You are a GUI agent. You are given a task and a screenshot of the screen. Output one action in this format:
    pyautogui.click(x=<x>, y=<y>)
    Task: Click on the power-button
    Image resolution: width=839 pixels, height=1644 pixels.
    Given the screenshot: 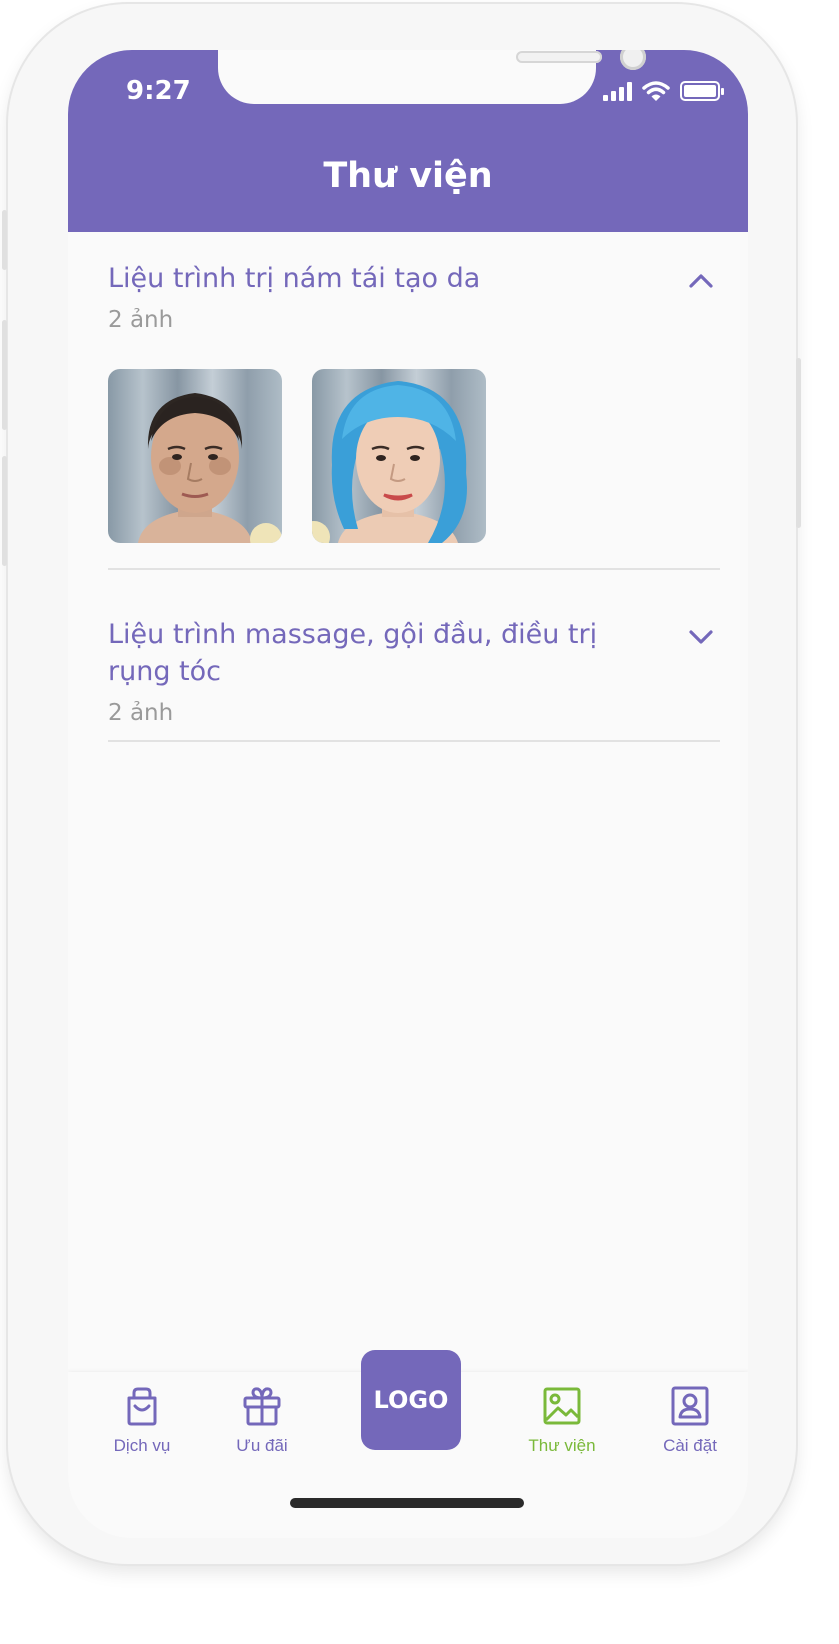 What is the action you would take?
    pyautogui.click(x=798, y=443)
    